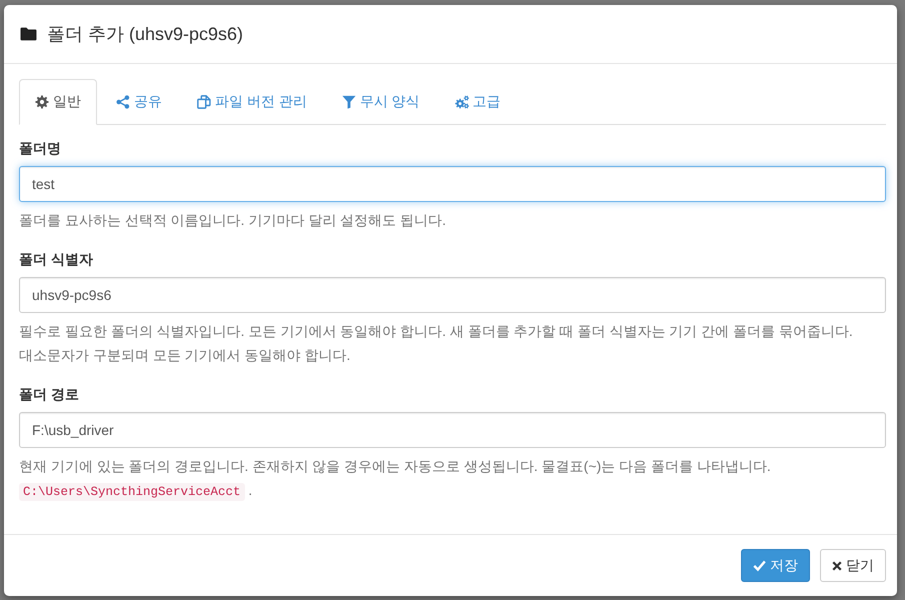 Image resolution: width=905 pixels, height=600 pixels. Describe the element at coordinates (452, 184) in the screenshot. I see `input-field: test` at that location.